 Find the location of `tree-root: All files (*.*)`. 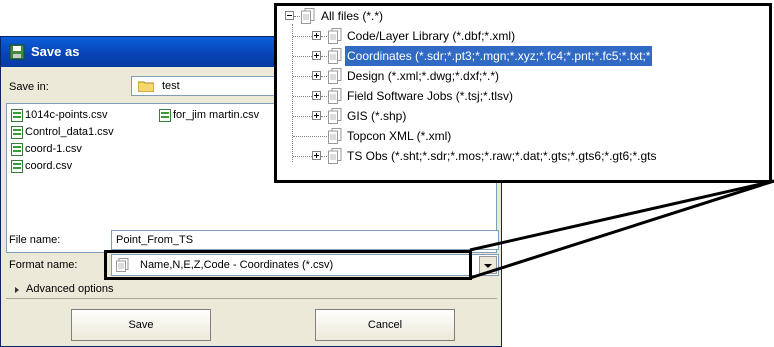

tree-root: All files (*.*) is located at coordinates (522, 16).